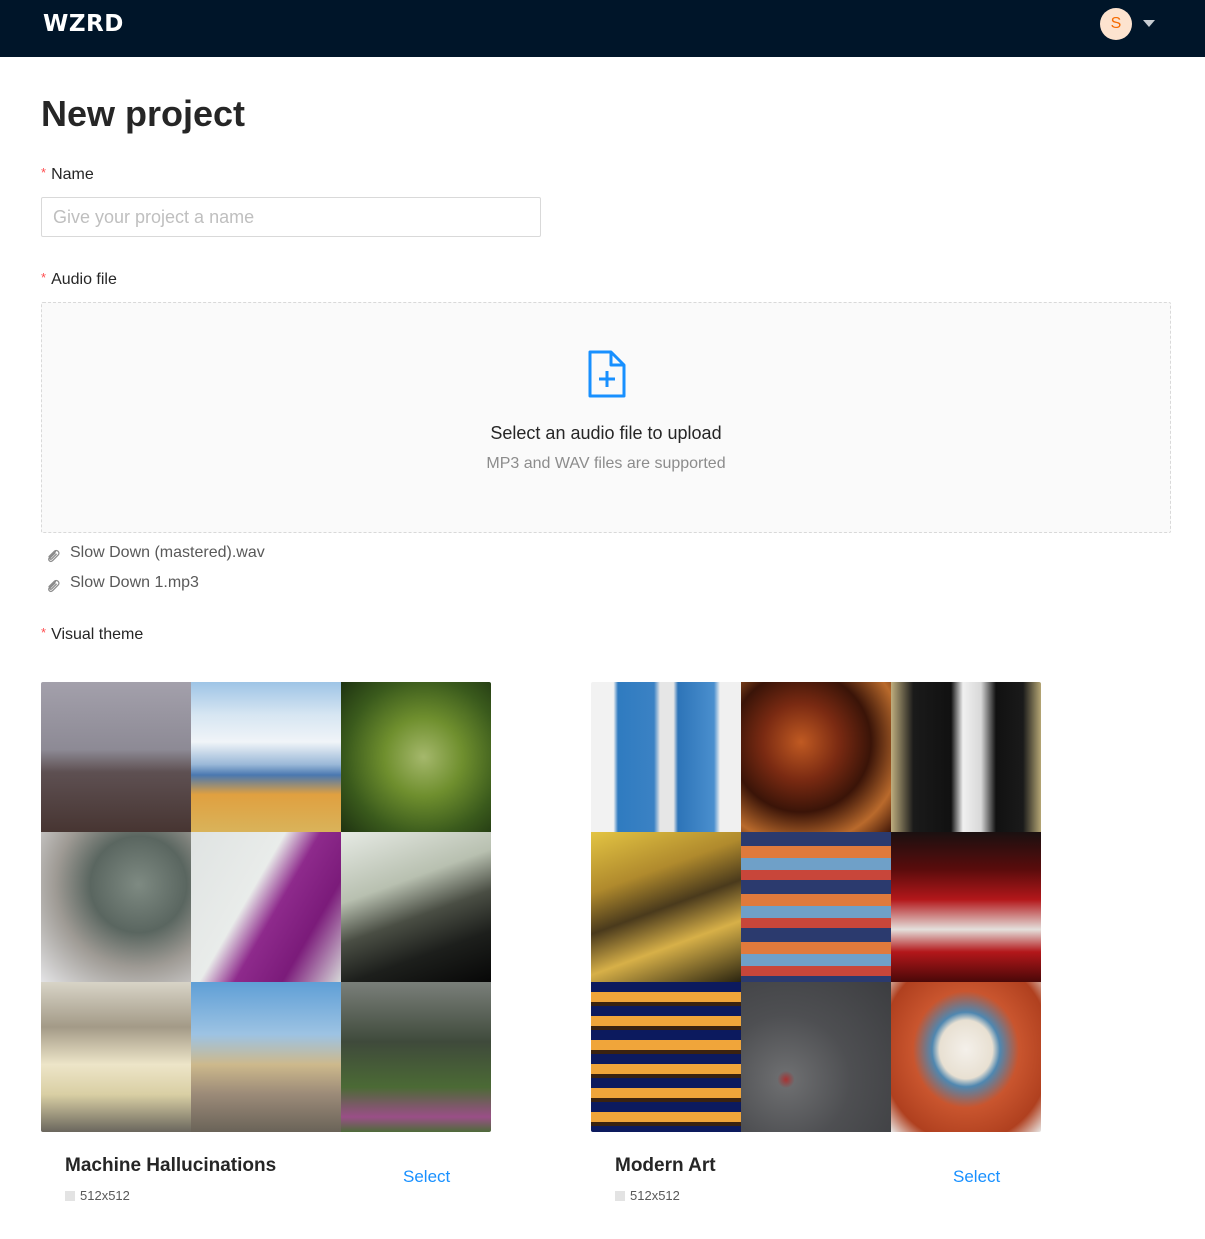  What do you see at coordinates (607, 374) in the screenshot?
I see `file-add-icon` at bounding box center [607, 374].